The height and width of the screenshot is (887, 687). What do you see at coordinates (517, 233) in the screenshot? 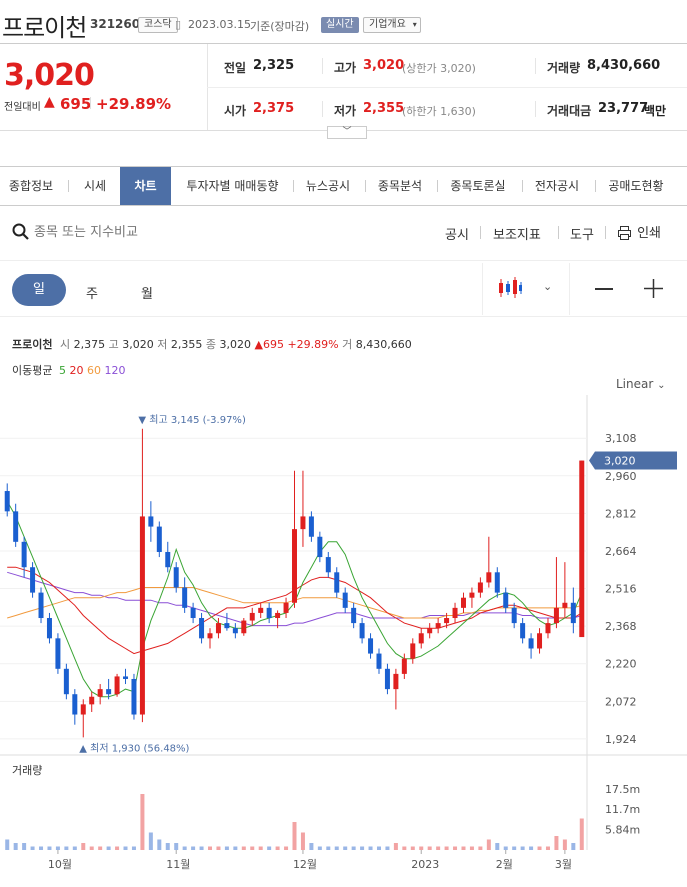
I see `indicators-button: 보조지표` at bounding box center [517, 233].